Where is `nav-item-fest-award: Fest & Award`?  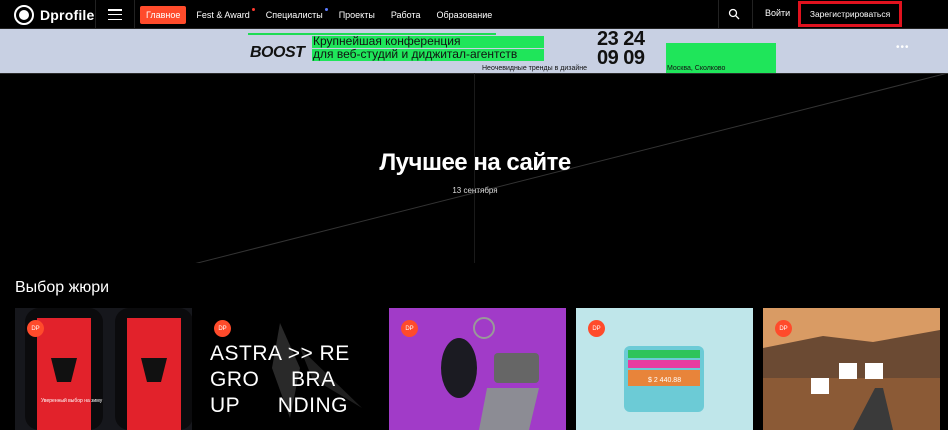
nav-item-fest-award: Fest & Award is located at coordinates (222, 15).